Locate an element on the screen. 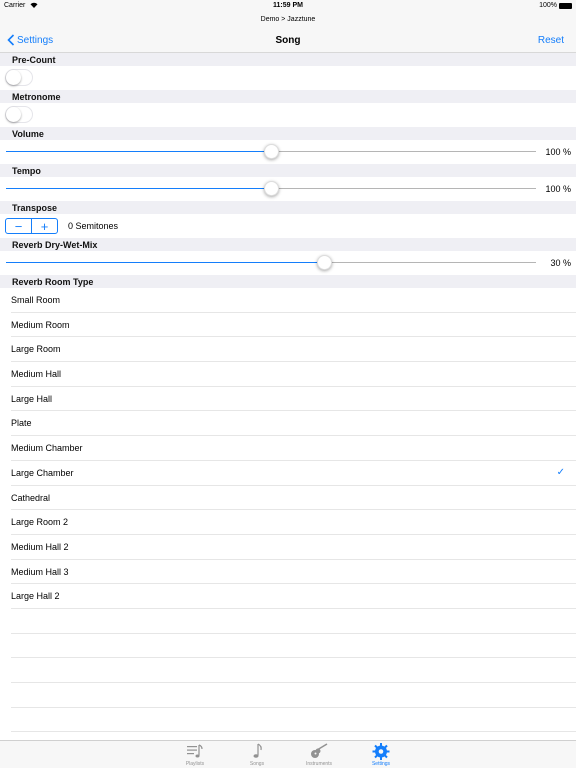 The width and height of the screenshot is (576, 768). room-type-row: Small Room is located at coordinates (293, 300).